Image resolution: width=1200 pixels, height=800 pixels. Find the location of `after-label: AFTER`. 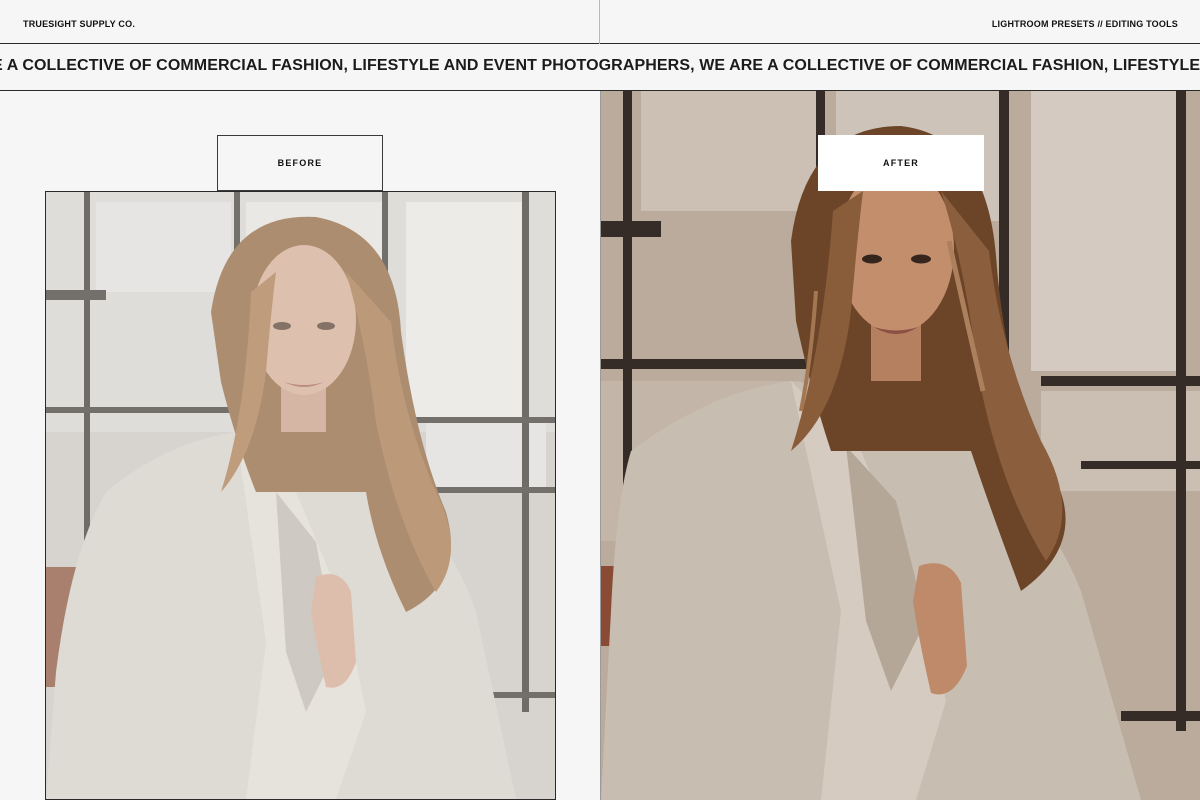

after-label: AFTER is located at coordinates (901, 163).